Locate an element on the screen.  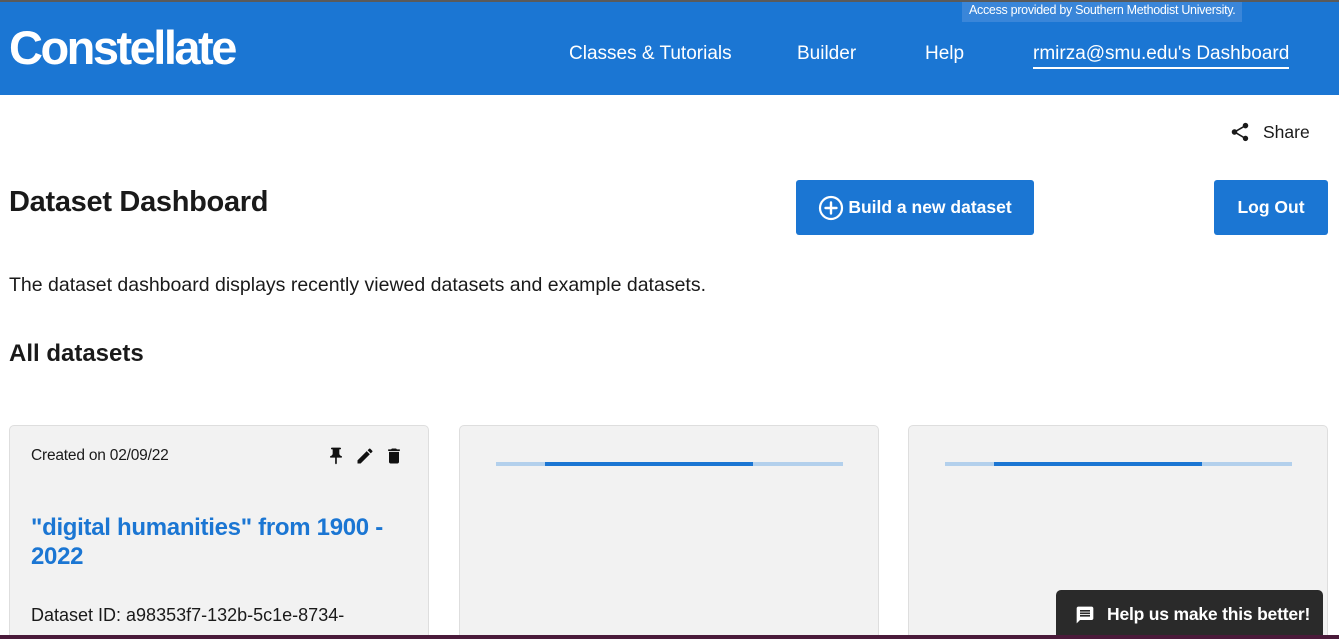
feedback-button: Help us make this better! is located at coordinates (1189, 614).